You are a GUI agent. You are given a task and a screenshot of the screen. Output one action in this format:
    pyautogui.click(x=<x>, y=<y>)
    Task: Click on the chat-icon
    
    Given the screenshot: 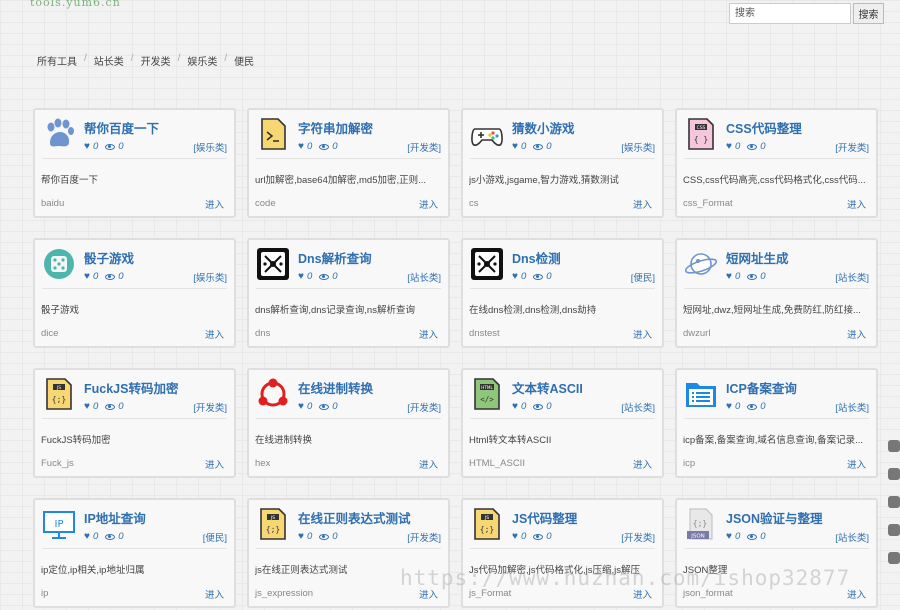 What is the action you would take?
    pyautogui.click(x=894, y=446)
    